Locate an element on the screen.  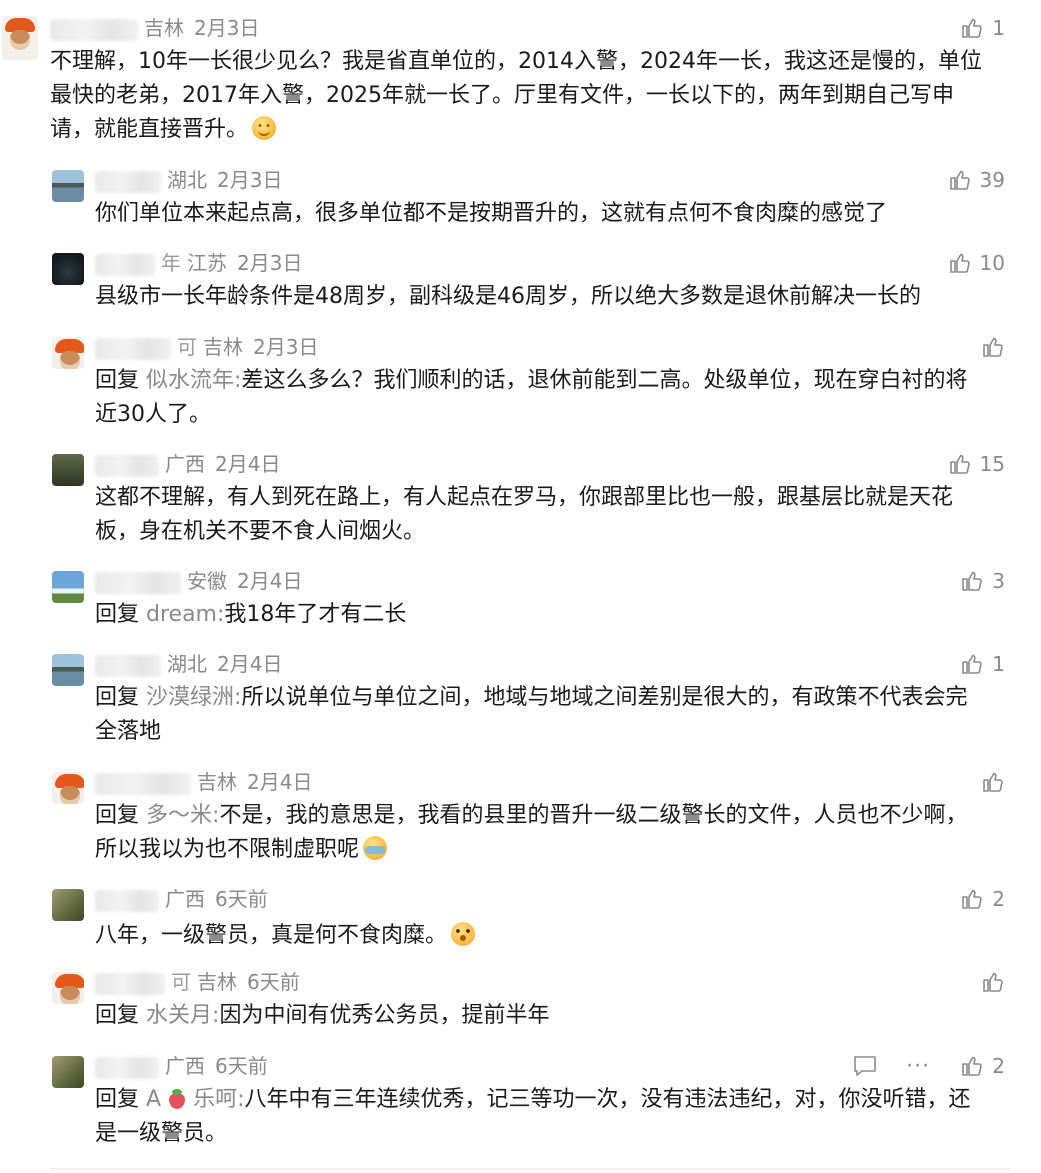
comment-line: 全落地 is located at coordinates (128, 731).